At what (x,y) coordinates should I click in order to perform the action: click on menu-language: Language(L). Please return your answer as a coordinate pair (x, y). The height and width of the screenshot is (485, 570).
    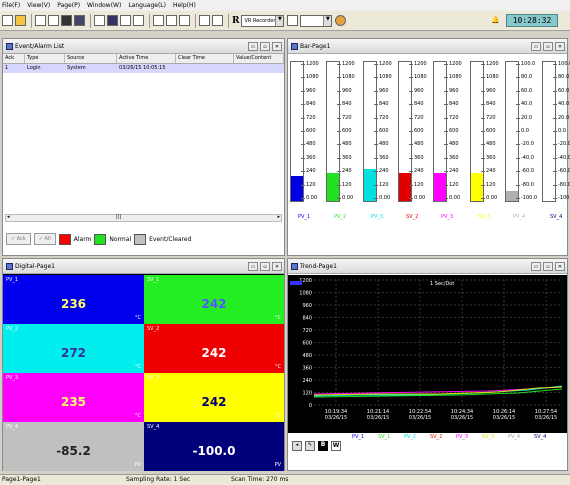
    Looking at the image, I should click on (147, 5).